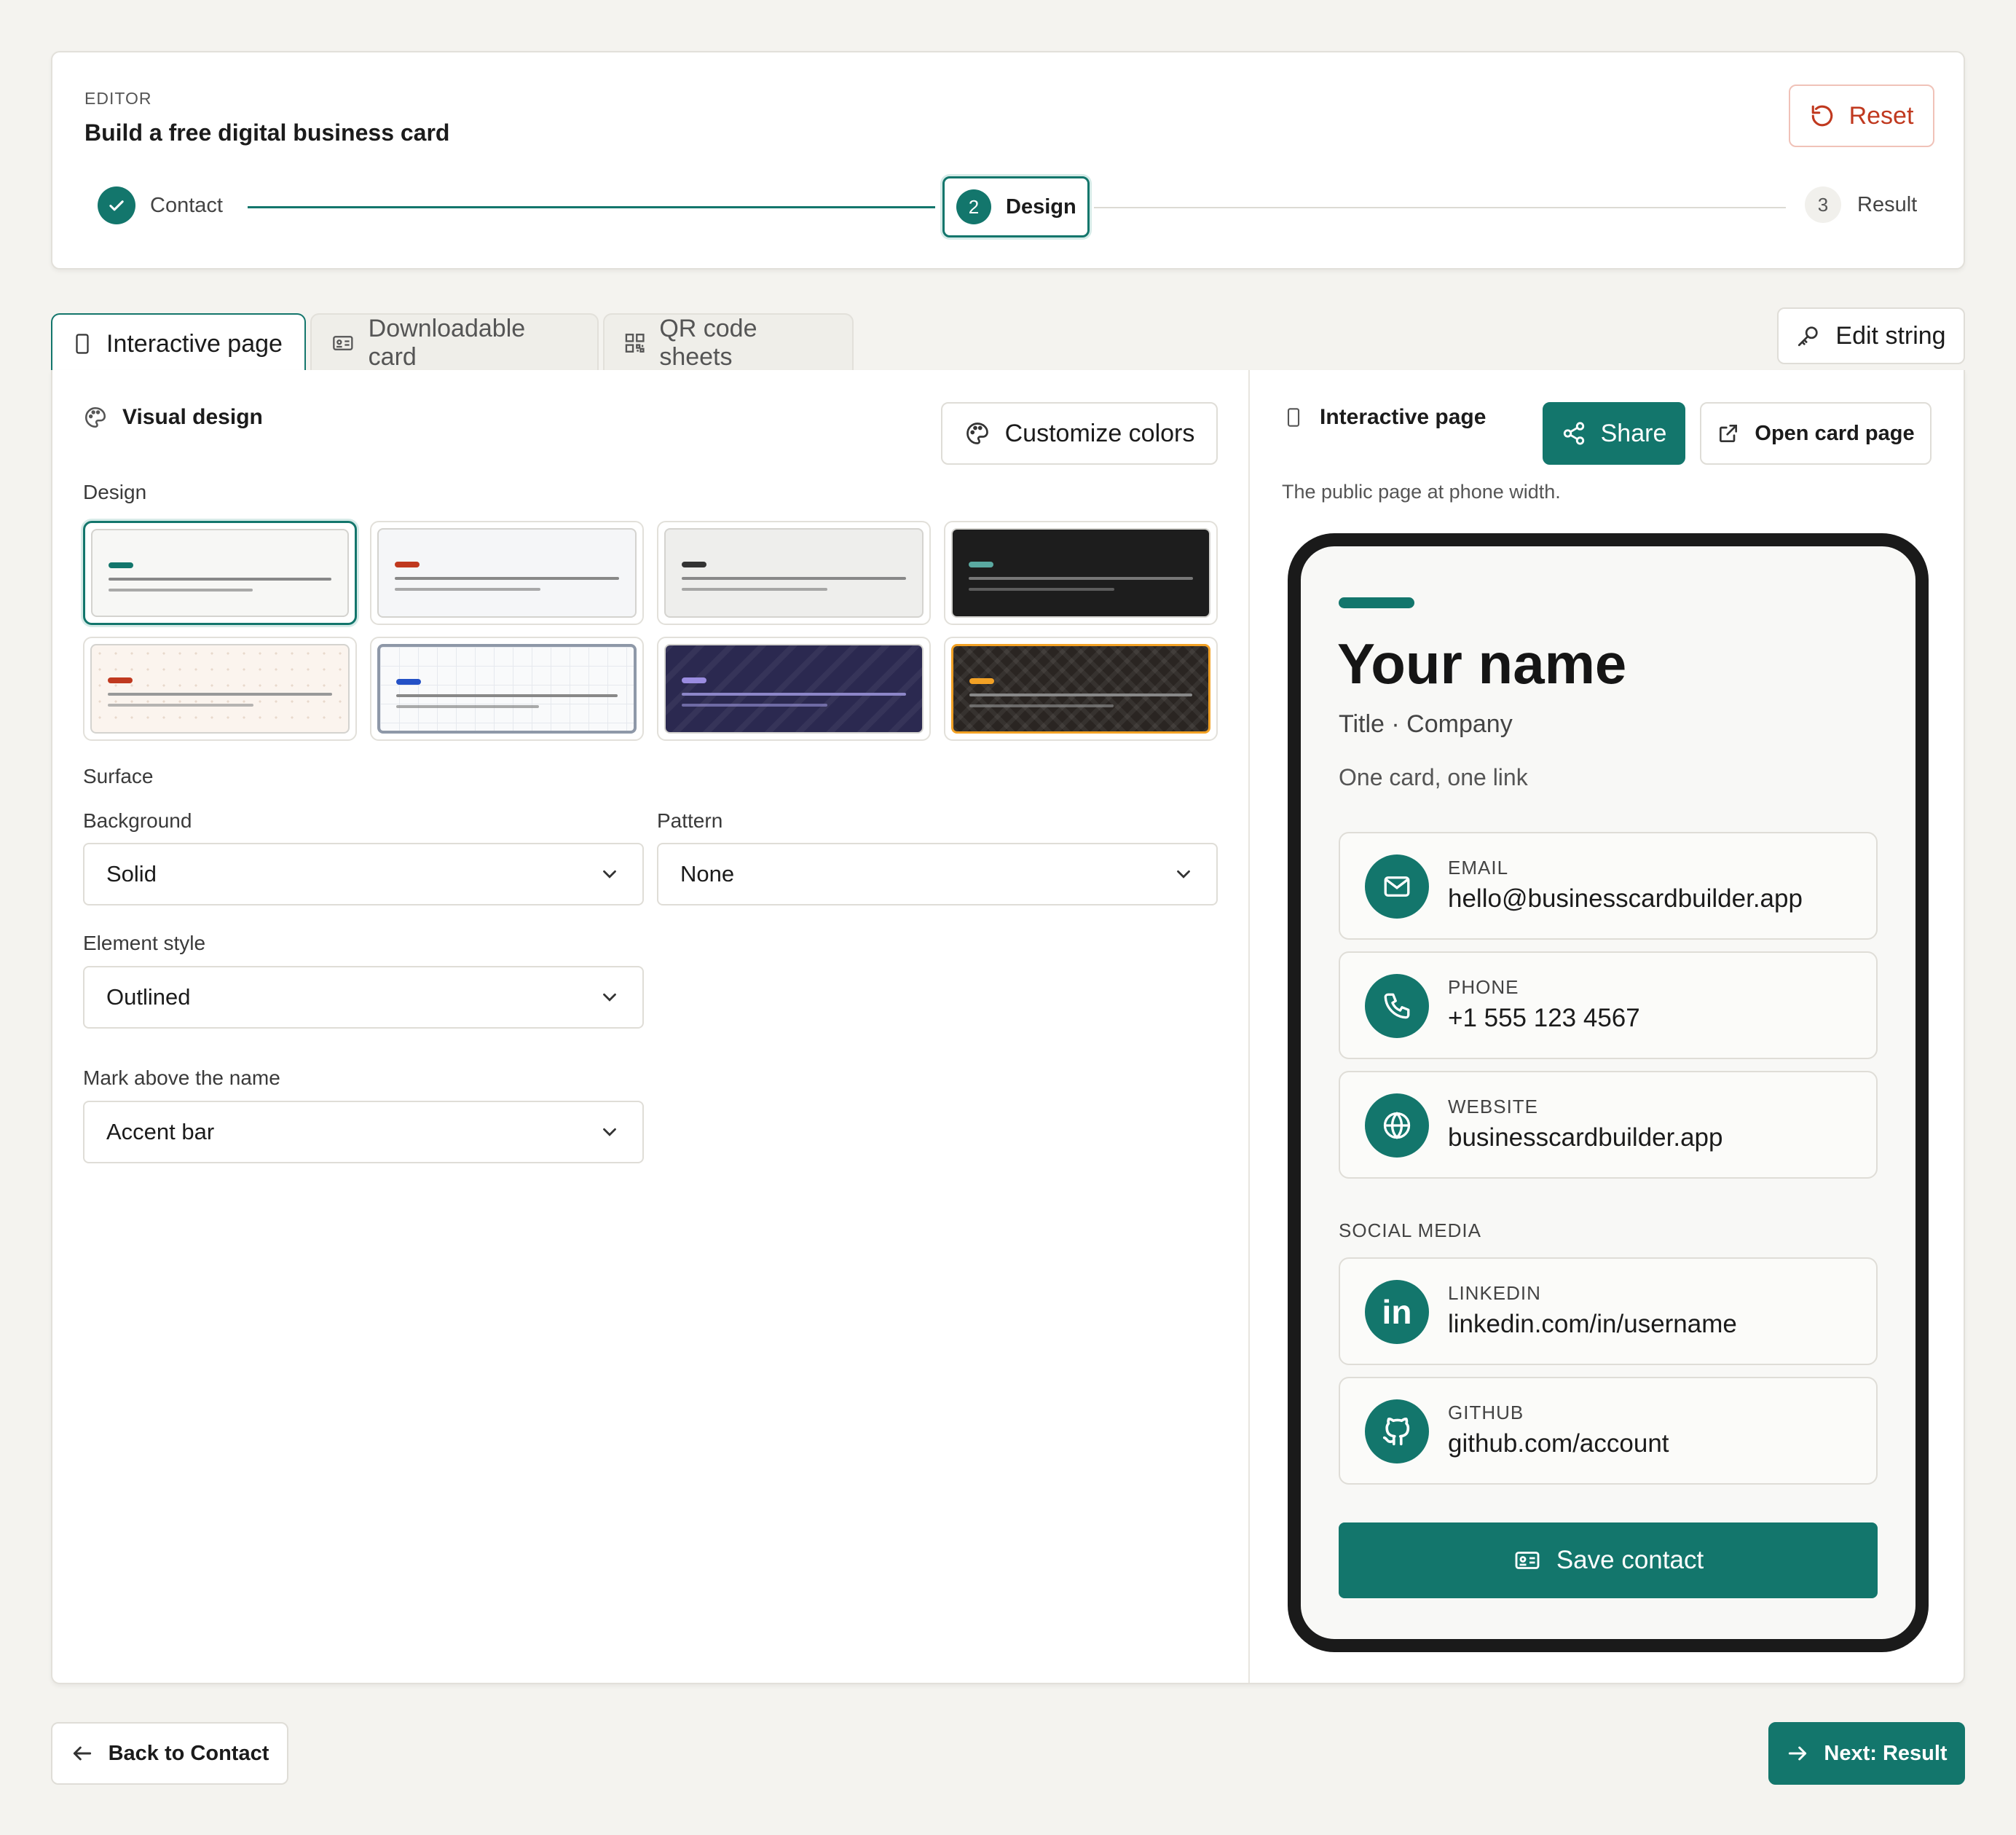 This screenshot has width=2016, height=1835. I want to click on step-design: 2 Design, so click(1016, 206).